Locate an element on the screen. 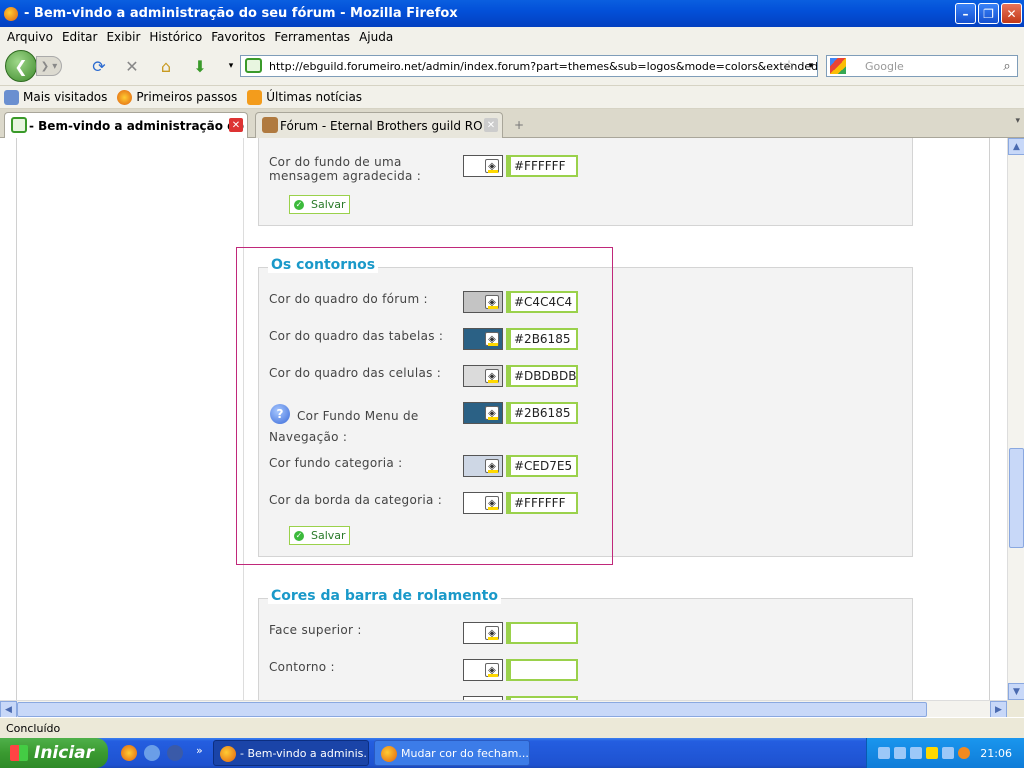 This screenshot has width=1024, height=768. forward-button: ❯ ▾ is located at coordinates (49, 66).